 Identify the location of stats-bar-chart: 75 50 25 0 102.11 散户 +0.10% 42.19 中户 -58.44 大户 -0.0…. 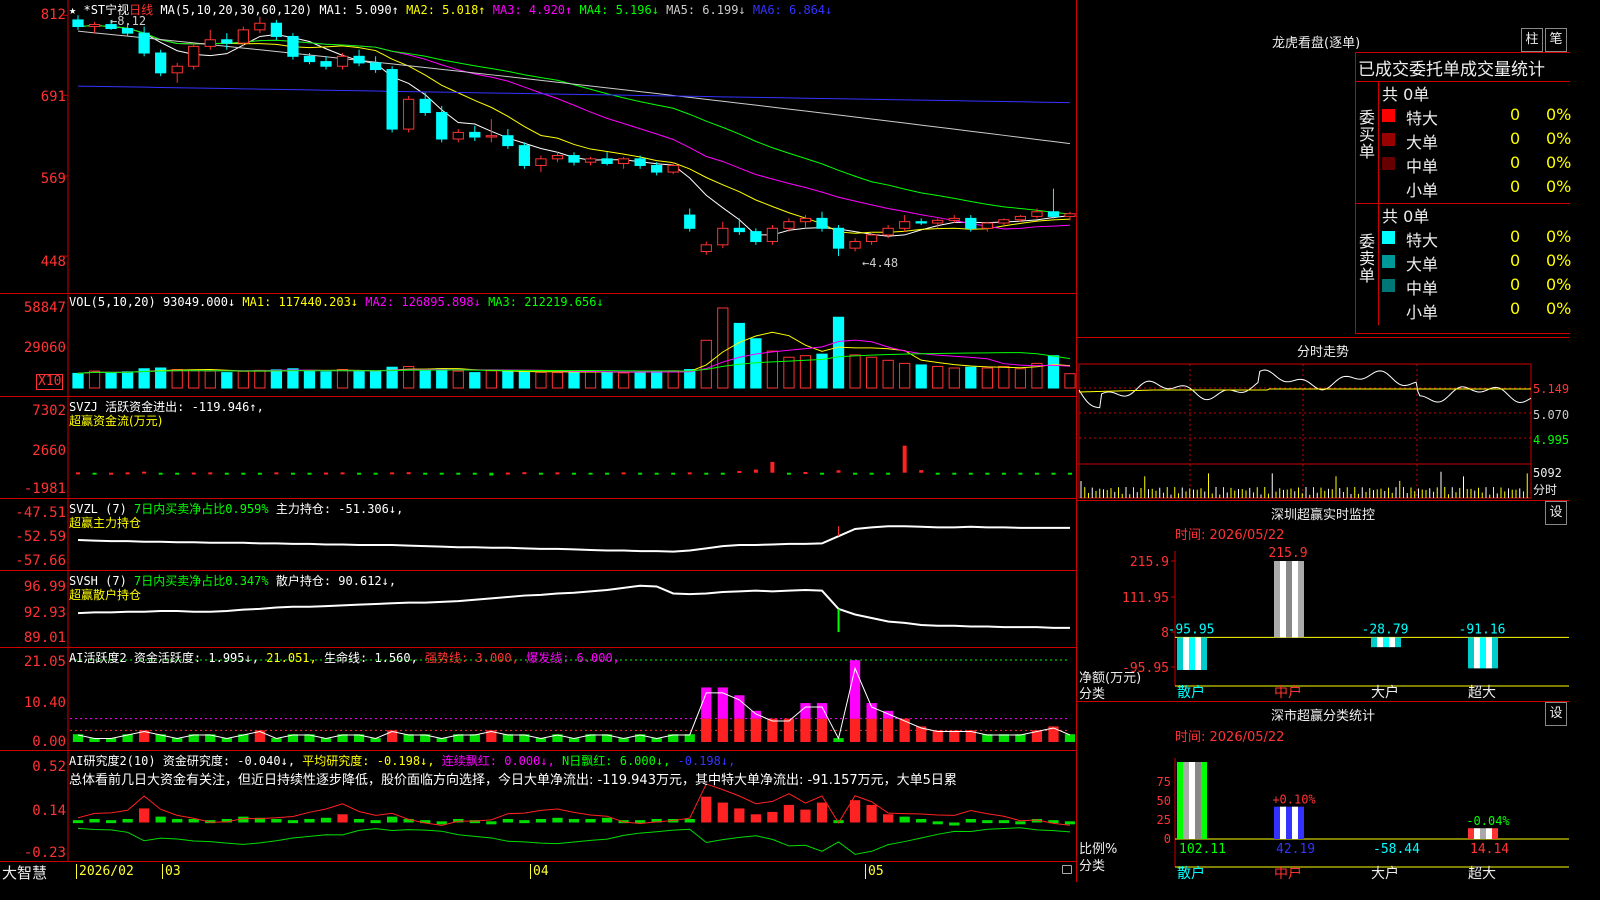
(1323, 792).